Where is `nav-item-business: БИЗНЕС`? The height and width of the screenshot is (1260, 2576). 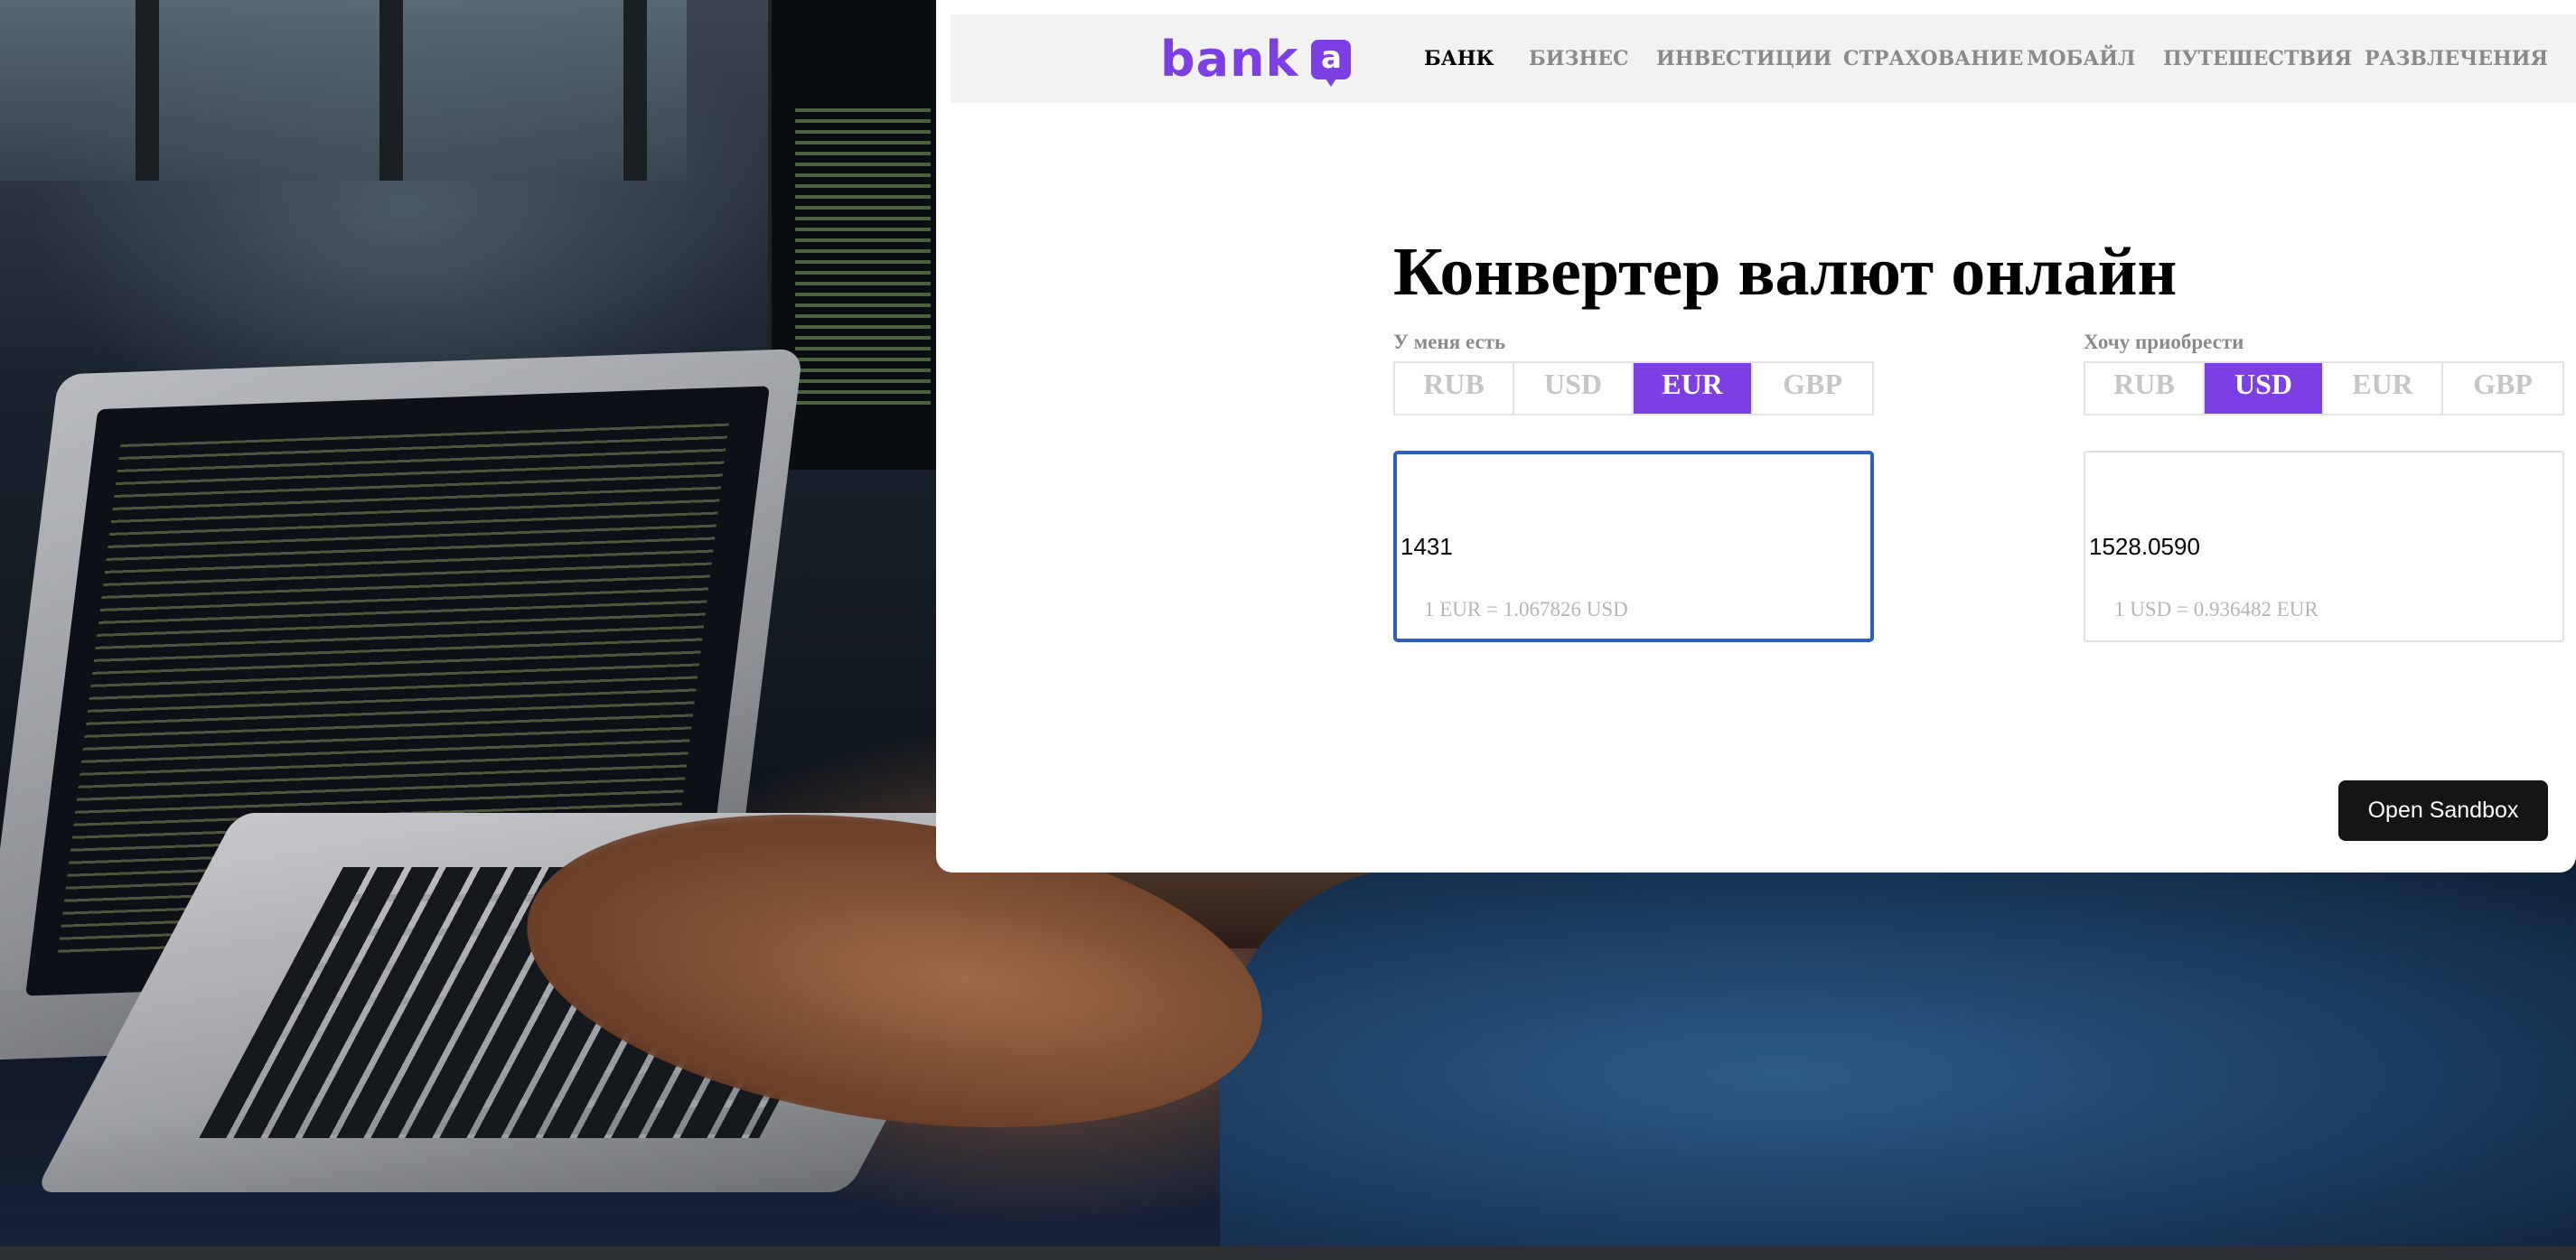 nav-item-business: БИЗНЕС is located at coordinates (1579, 59).